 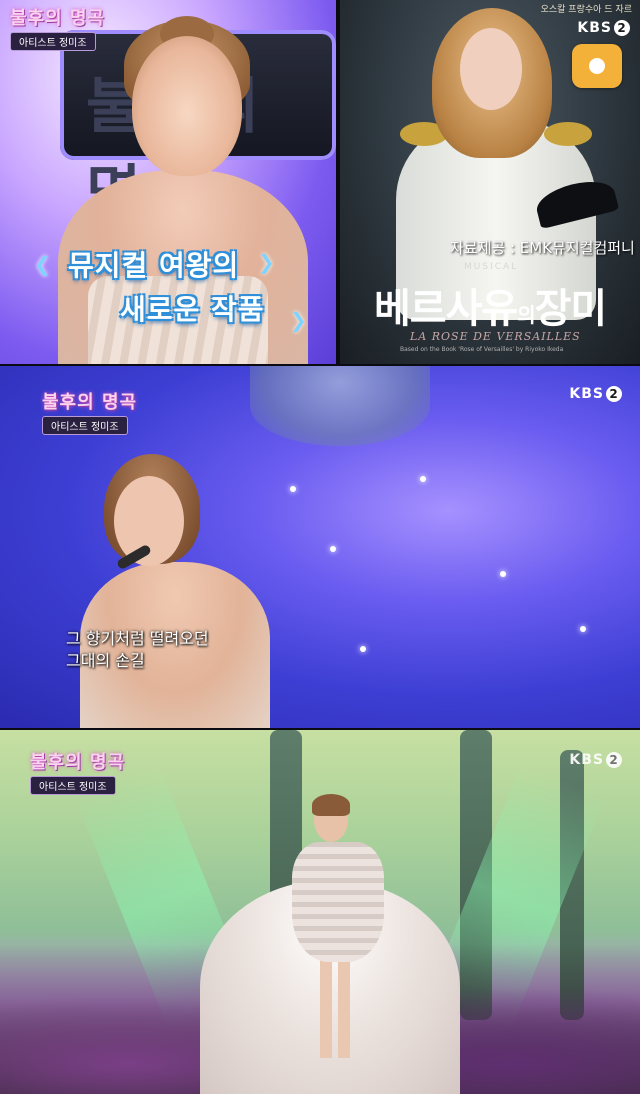 What do you see at coordinates (526, 315) in the screenshot?
I see `poster-title-particle: 의` at bounding box center [526, 315].